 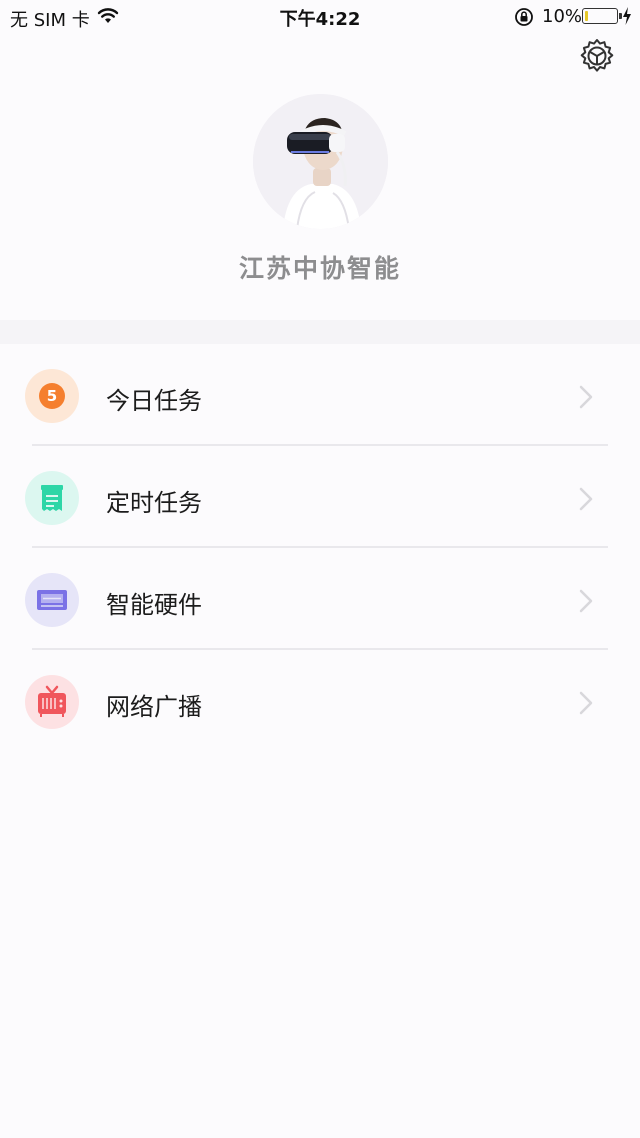 I want to click on menu-item-today-task: 5 今日任务, so click(x=320, y=395).